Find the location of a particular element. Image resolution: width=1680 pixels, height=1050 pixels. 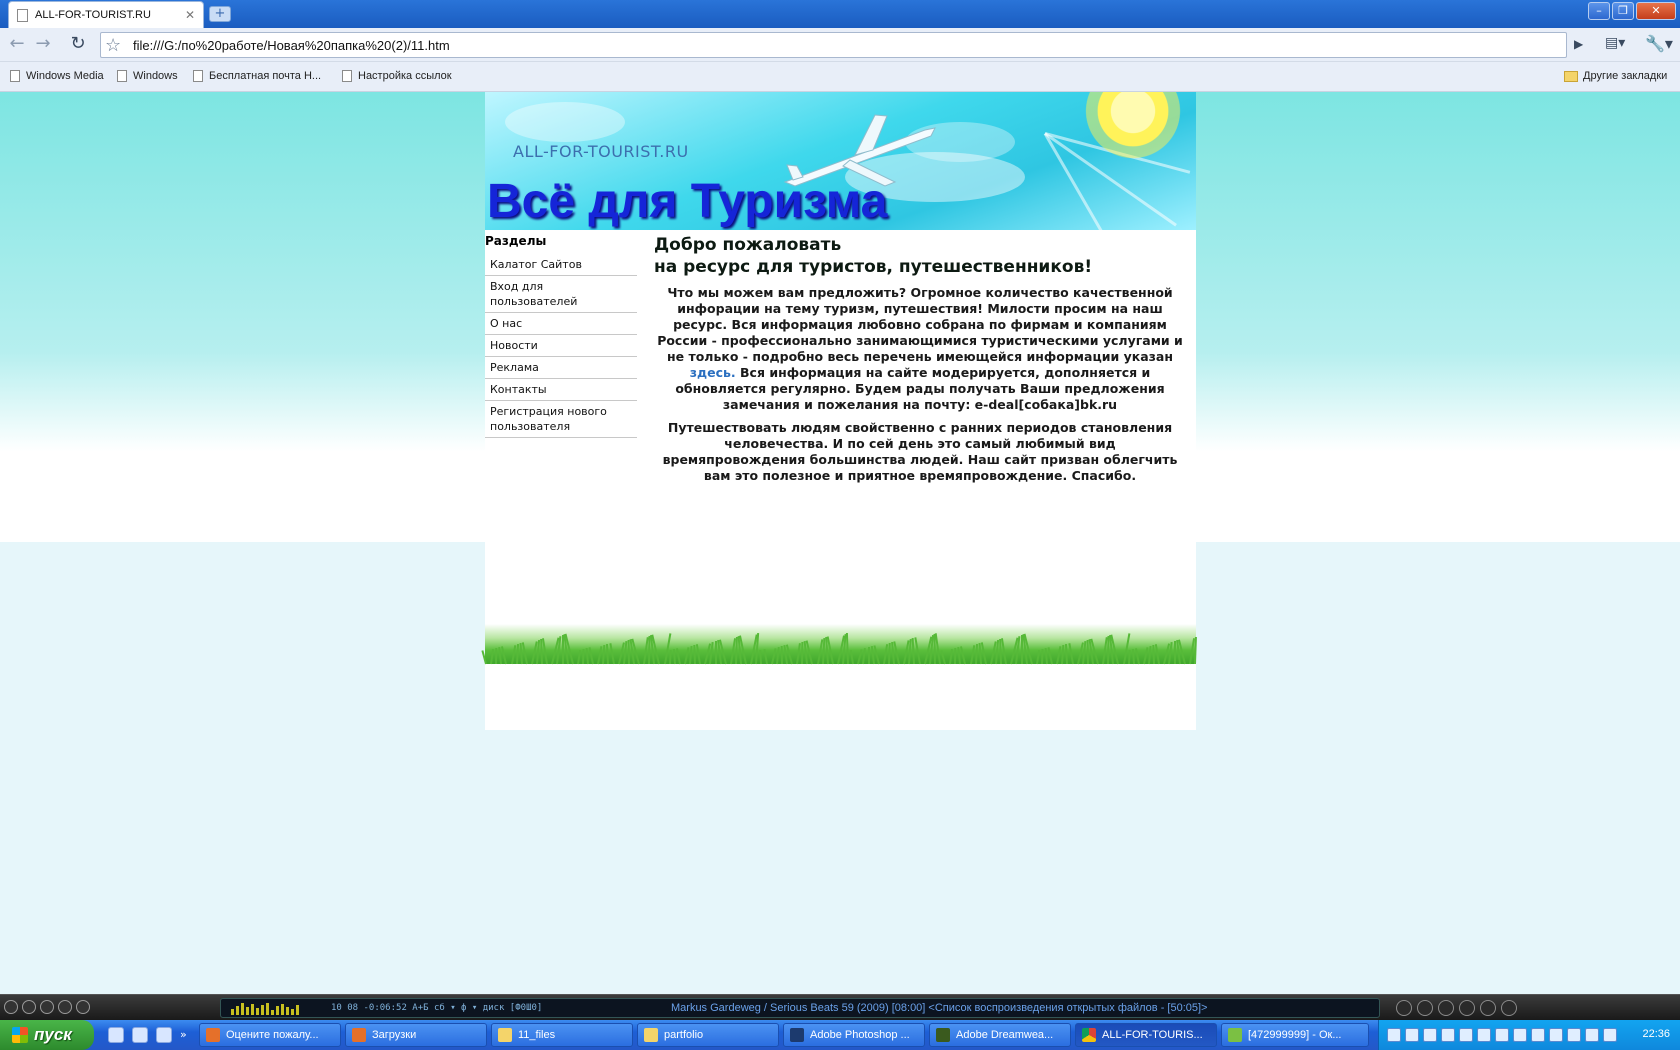

sidebar-item-contacts: Контакты is located at coordinates (561, 390).